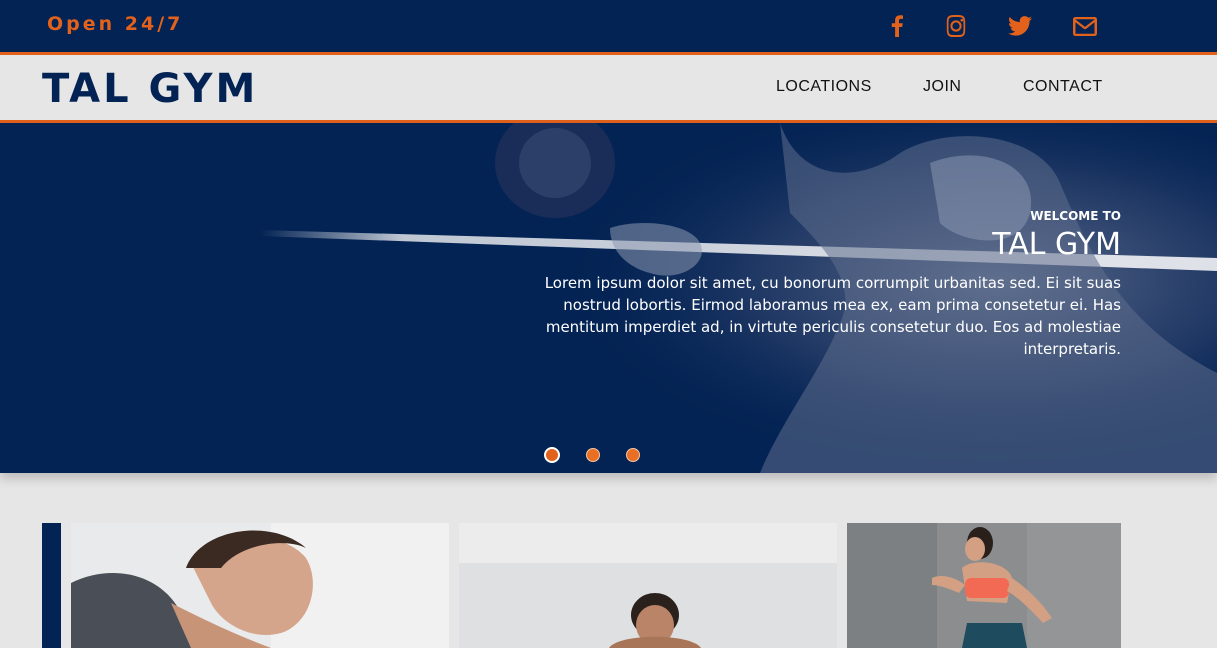 The height and width of the screenshot is (648, 1217). What do you see at coordinates (956, 26) in the screenshot?
I see `instagram-icon` at bounding box center [956, 26].